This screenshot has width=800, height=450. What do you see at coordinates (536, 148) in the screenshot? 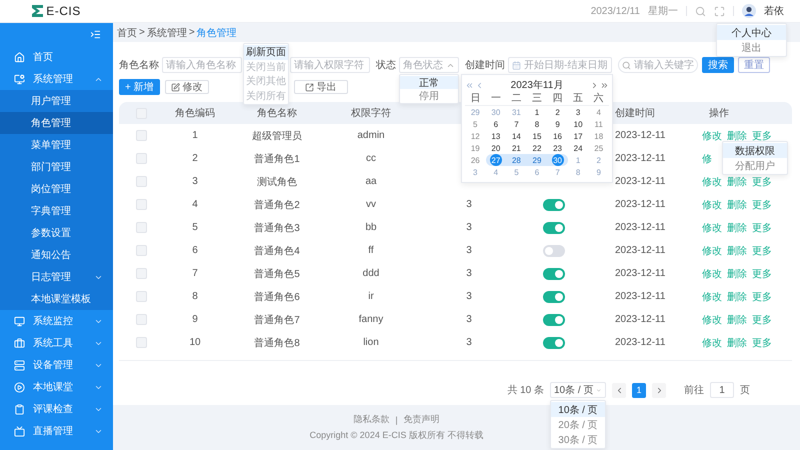
I see `calendar-day: 22` at bounding box center [536, 148].